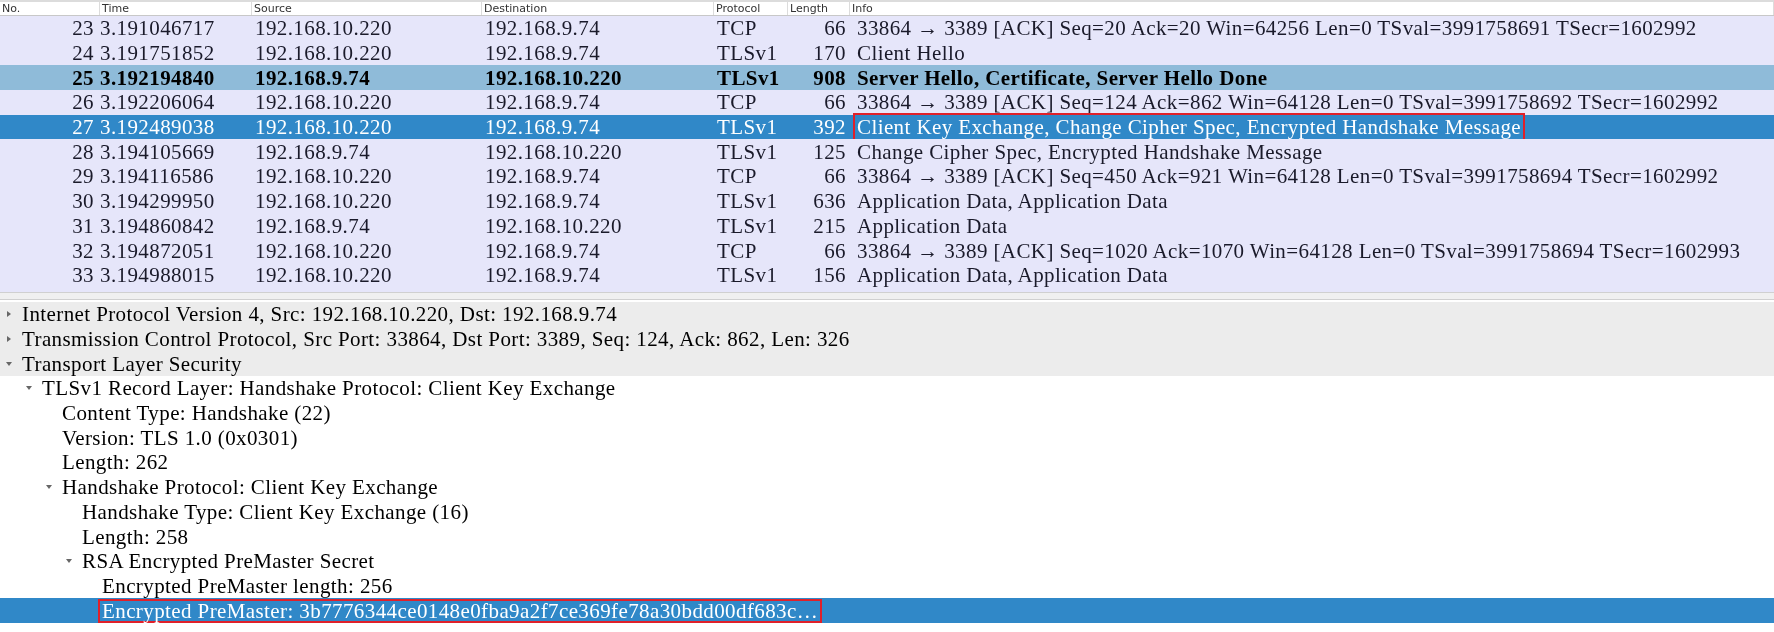 The height and width of the screenshot is (632, 1774). What do you see at coordinates (1299, 251) in the screenshot?
I see `packet-info-cell-text: 33864 → 3389 [ACK] Seq=1020 Ack=1070 Win=64128 Len=0 TSval=3991758694 TSecr=1602993` at bounding box center [1299, 251].